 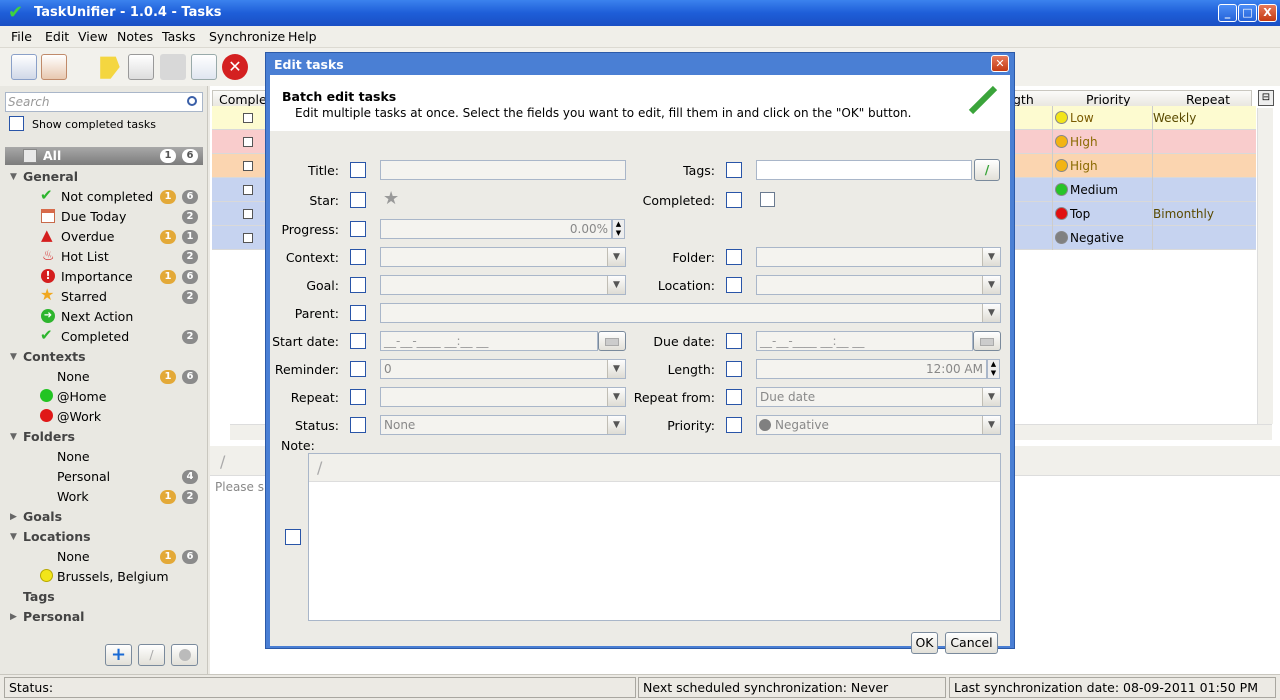 I want to click on synchronize-icon, so click(x=24, y=67).